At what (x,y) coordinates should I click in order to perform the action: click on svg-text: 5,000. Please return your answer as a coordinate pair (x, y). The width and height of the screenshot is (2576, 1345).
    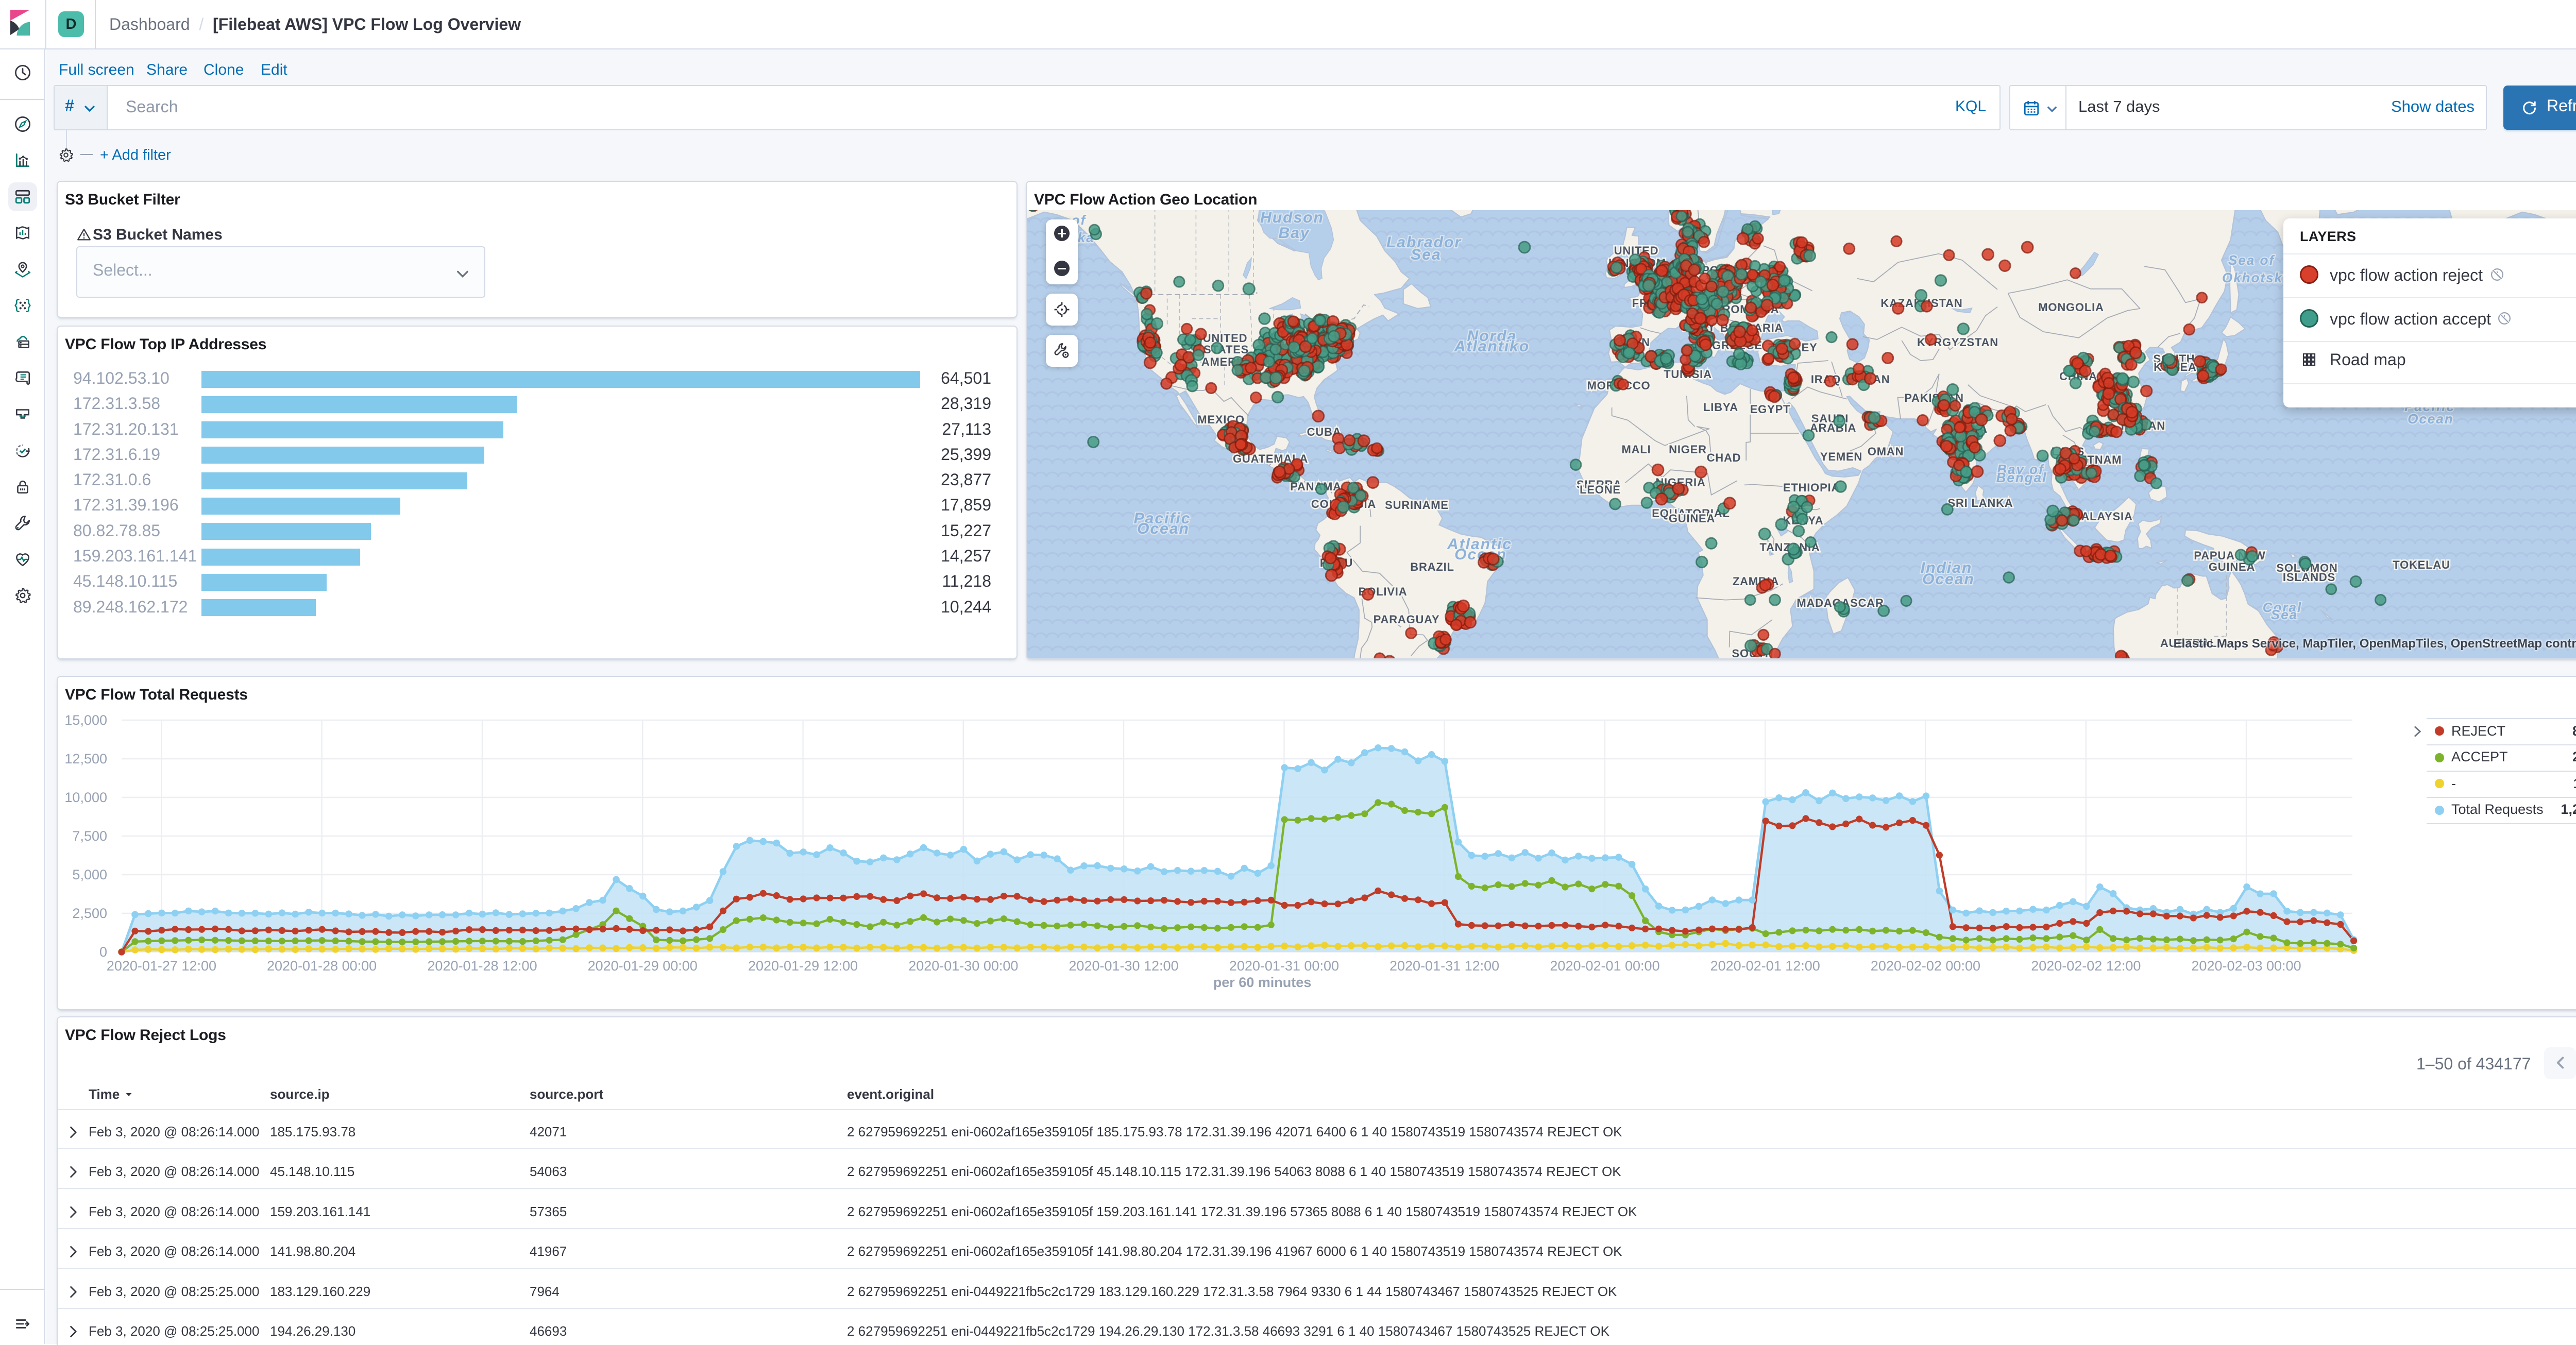
    Looking at the image, I should click on (89, 875).